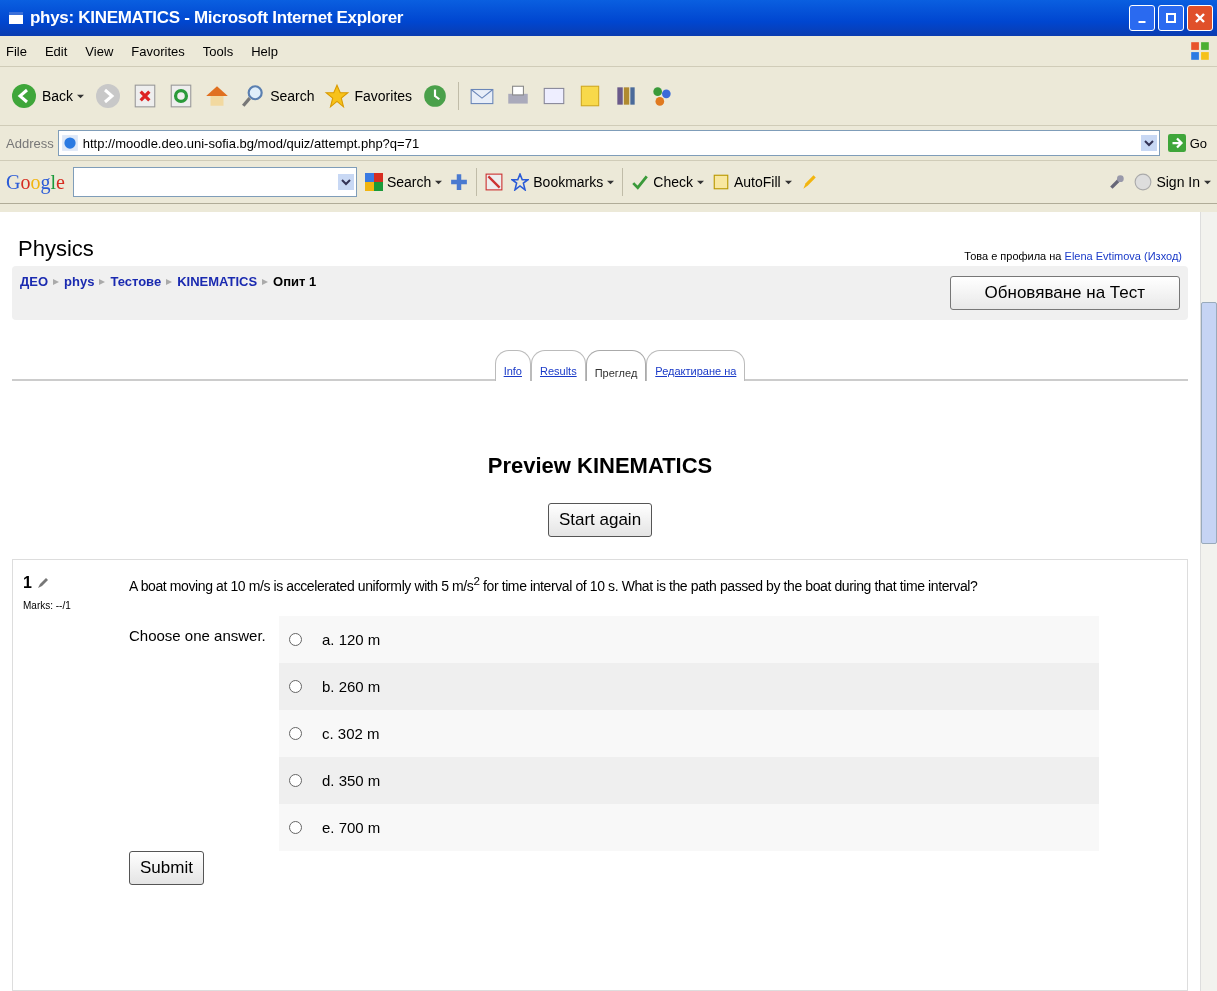 The width and height of the screenshot is (1217, 991). I want to click on history-icon, so click(435, 96).